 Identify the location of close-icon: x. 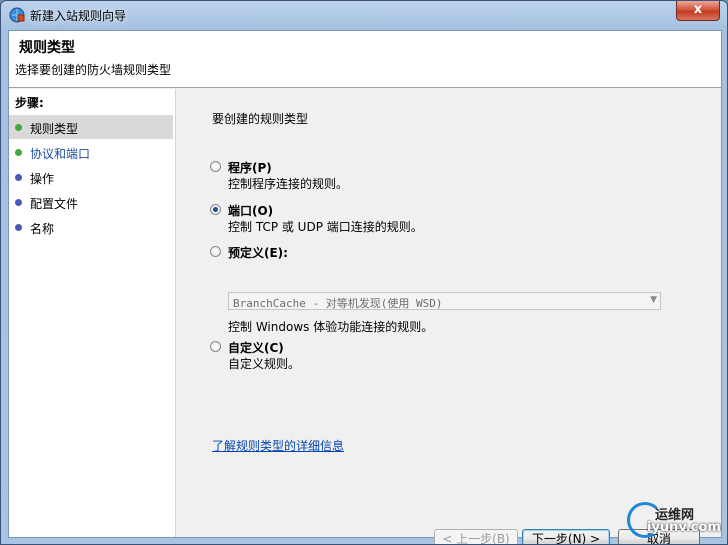
(698, 9).